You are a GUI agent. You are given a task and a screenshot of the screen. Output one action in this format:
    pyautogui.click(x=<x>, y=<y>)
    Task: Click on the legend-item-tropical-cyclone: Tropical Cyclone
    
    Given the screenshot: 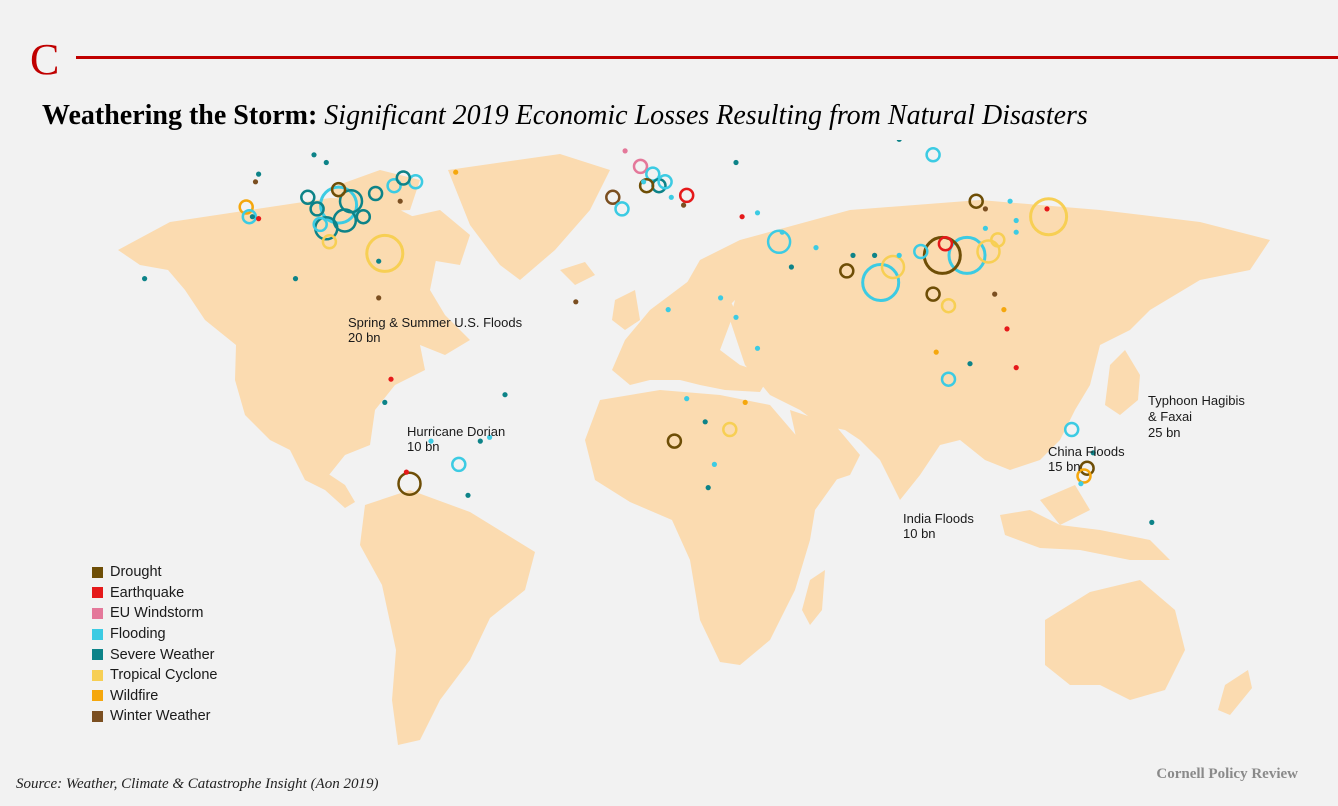 What is the action you would take?
    pyautogui.click(x=154, y=675)
    